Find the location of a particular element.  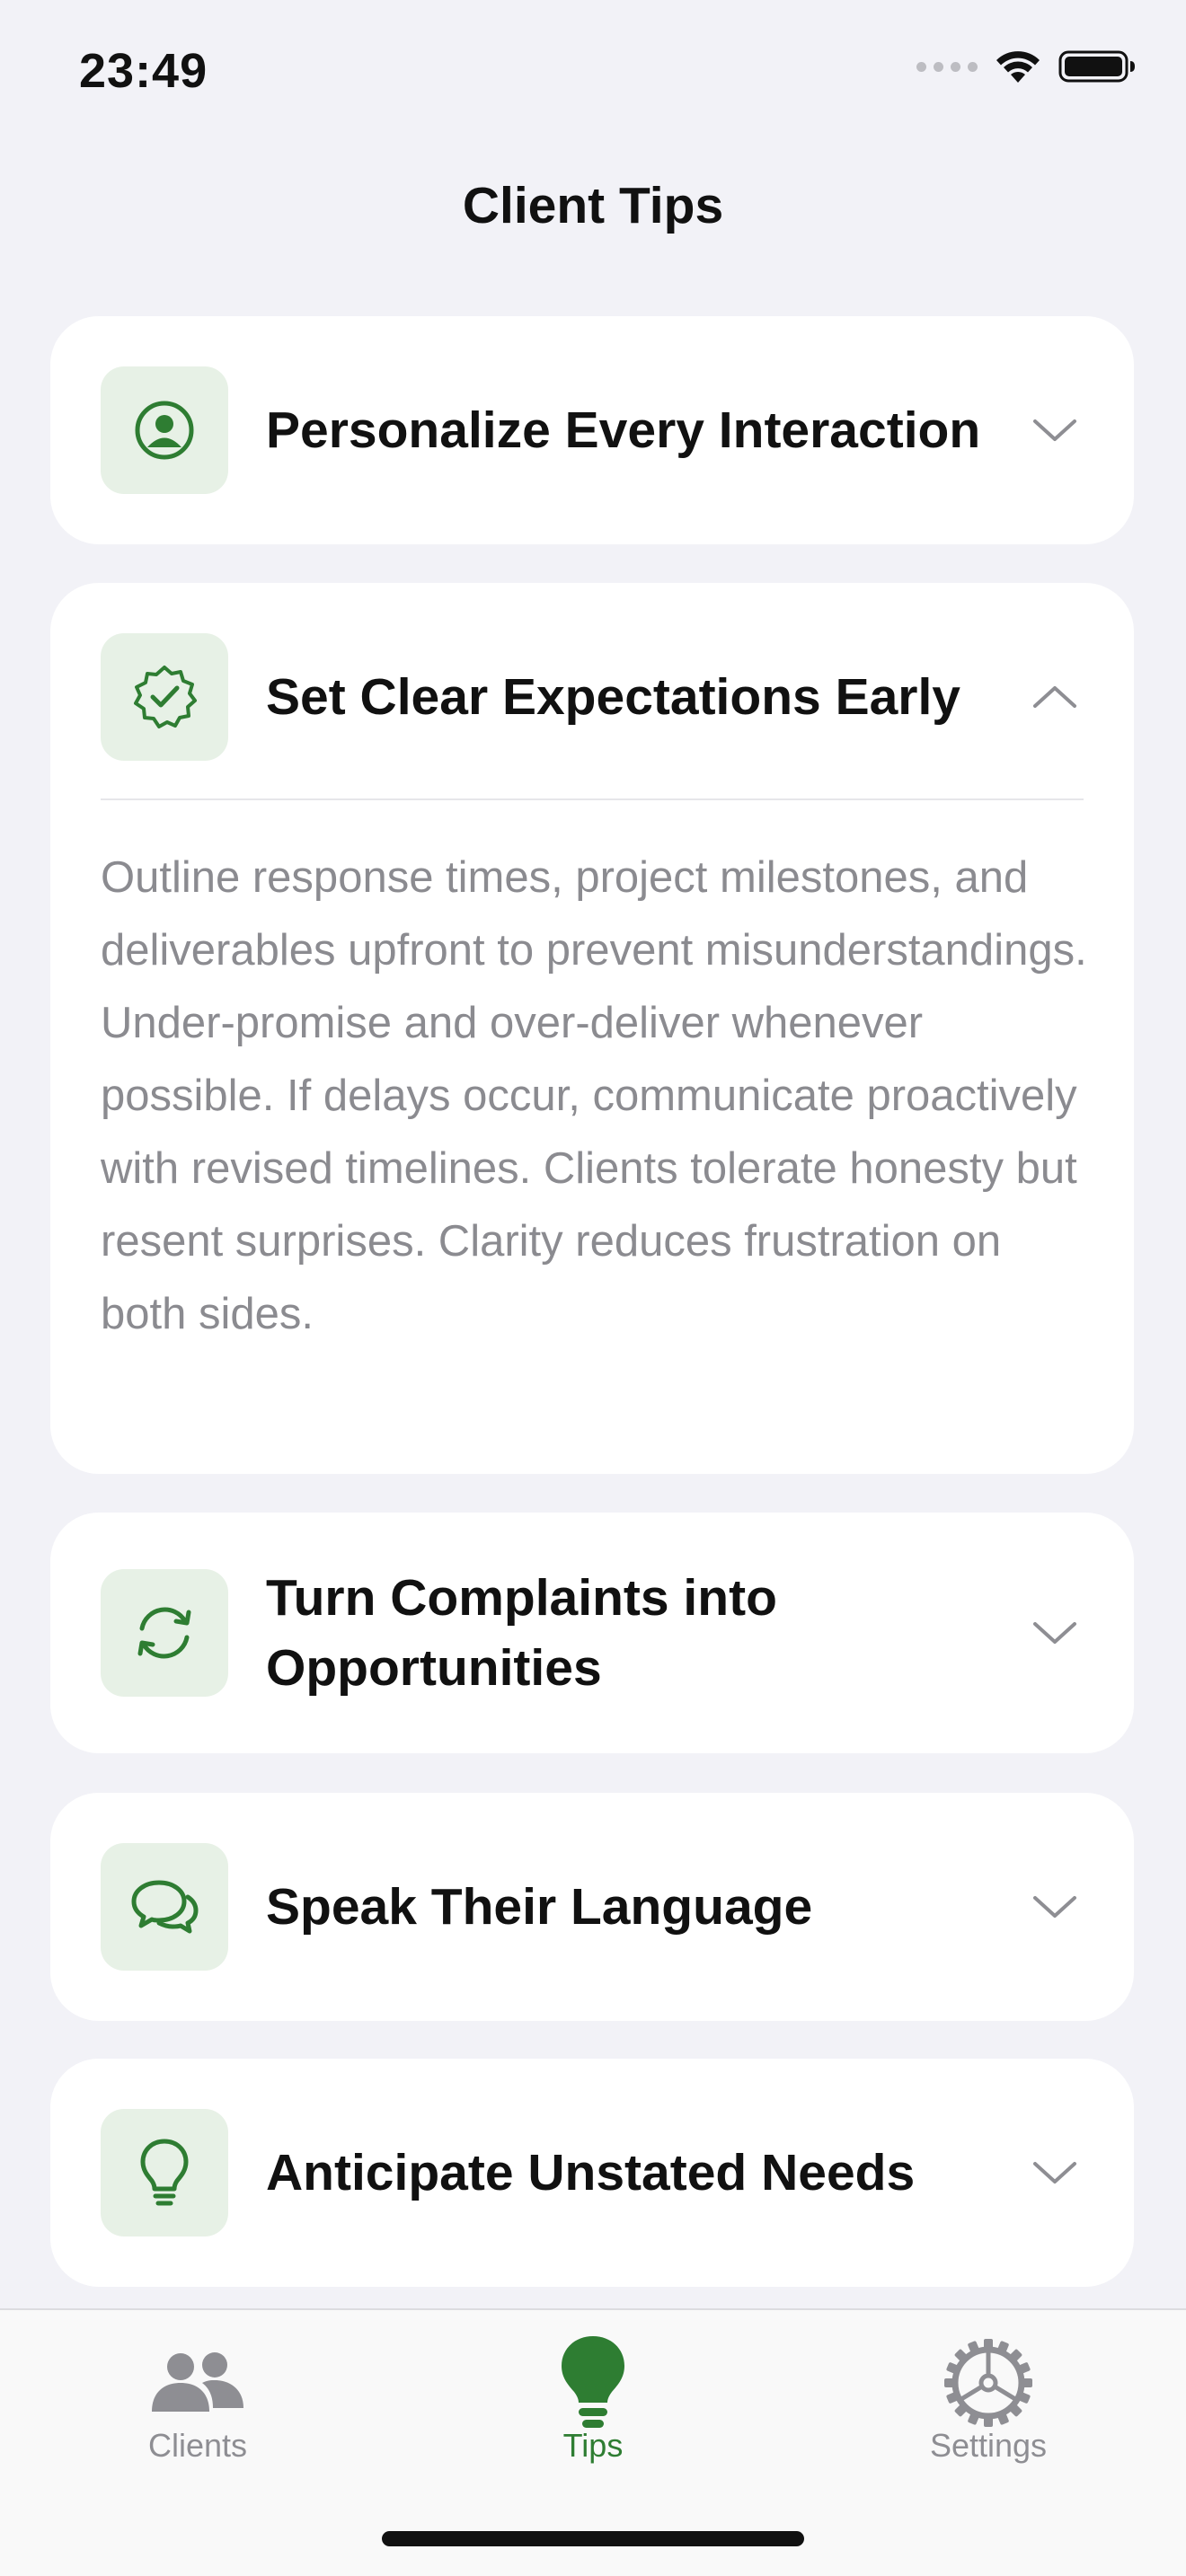

person-circle-icon is located at coordinates (164, 430).